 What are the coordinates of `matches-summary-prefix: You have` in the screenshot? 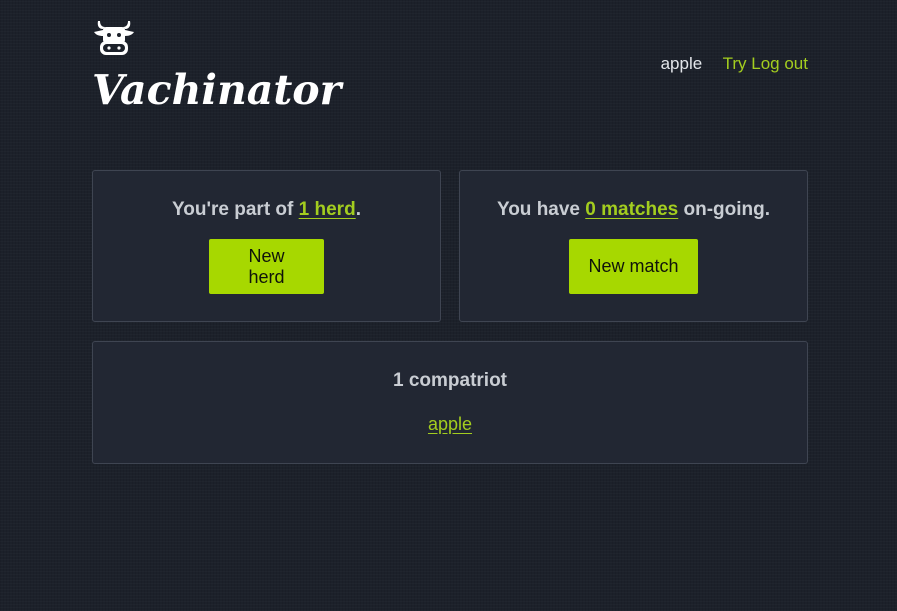 It's located at (541, 209).